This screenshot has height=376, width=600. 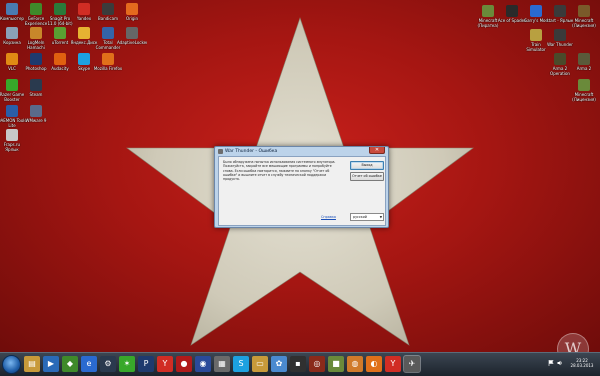 What do you see at coordinates (36, 59) in the screenshot?
I see `photoshop-icon` at bounding box center [36, 59].